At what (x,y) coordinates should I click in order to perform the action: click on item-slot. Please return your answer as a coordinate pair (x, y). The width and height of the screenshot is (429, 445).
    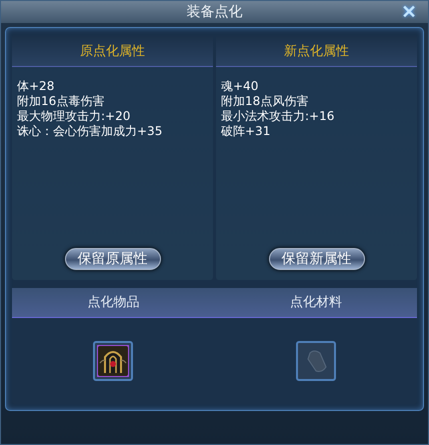
    Looking at the image, I should click on (113, 361).